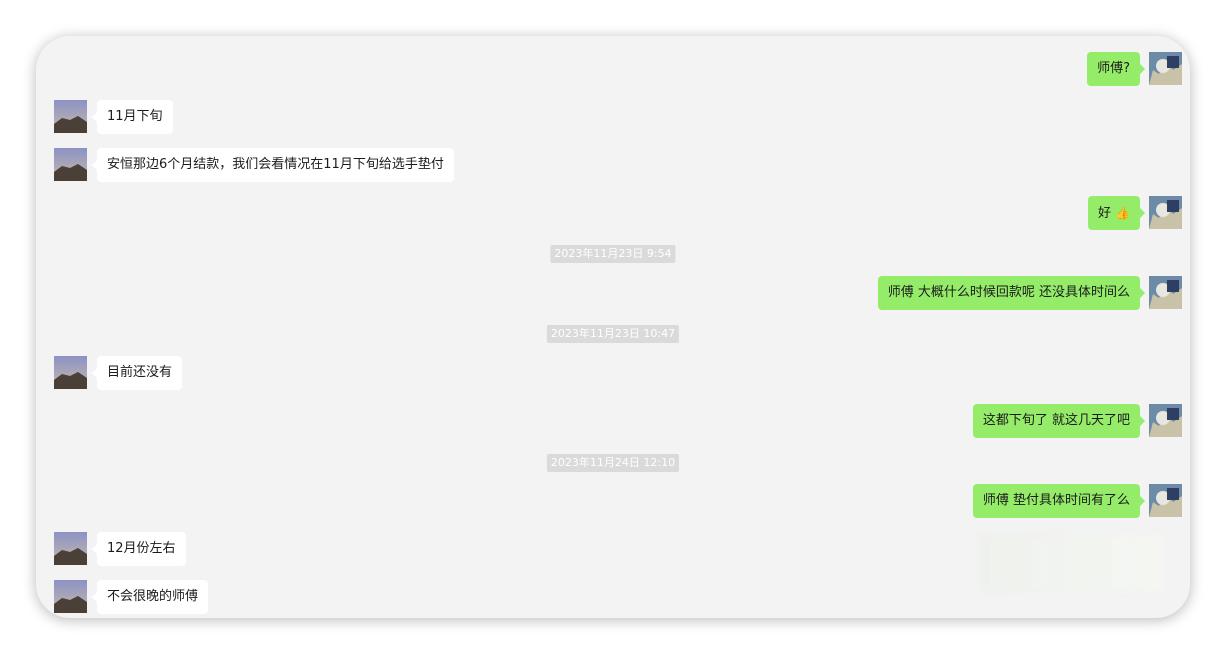 The height and width of the screenshot is (654, 1226). I want to click on message-row: 师傅 大概什么时候回款呢 还没具体时间么, so click(613, 293).